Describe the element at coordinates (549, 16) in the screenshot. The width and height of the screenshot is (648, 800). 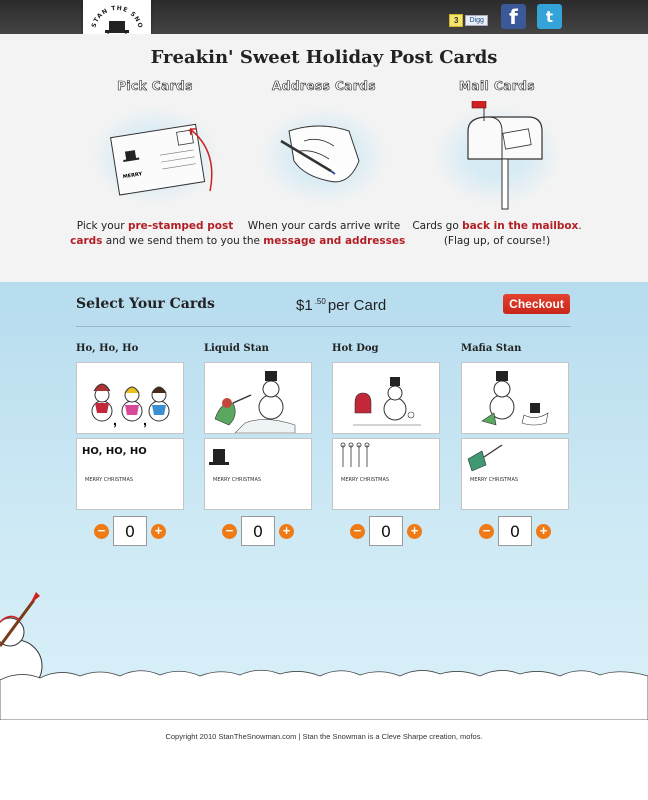
I see `twitter-icon: t` at that location.